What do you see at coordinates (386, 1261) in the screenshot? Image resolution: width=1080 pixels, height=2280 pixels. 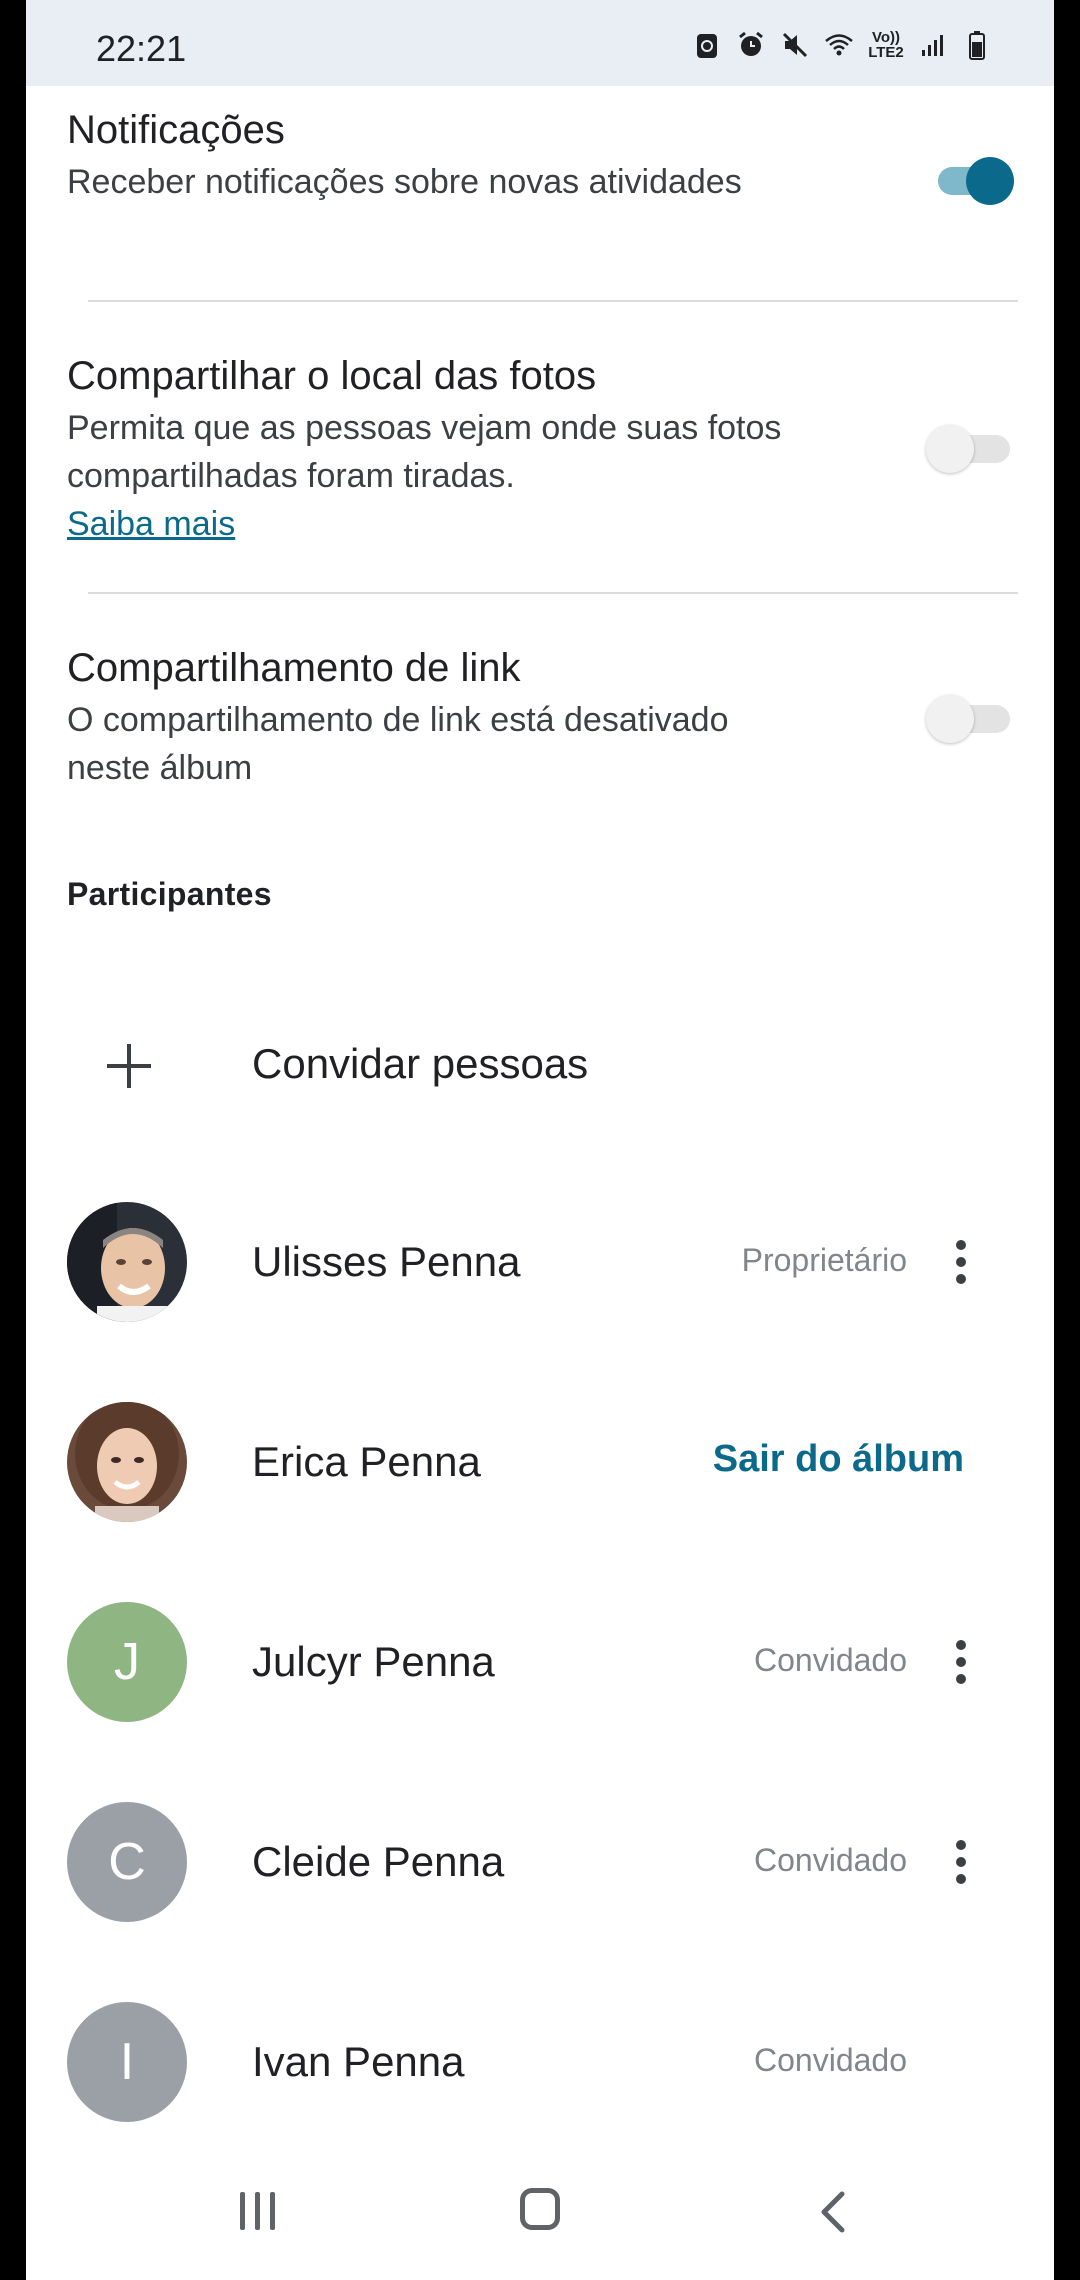 I see `participant-name: Ulisses Penna` at bounding box center [386, 1261].